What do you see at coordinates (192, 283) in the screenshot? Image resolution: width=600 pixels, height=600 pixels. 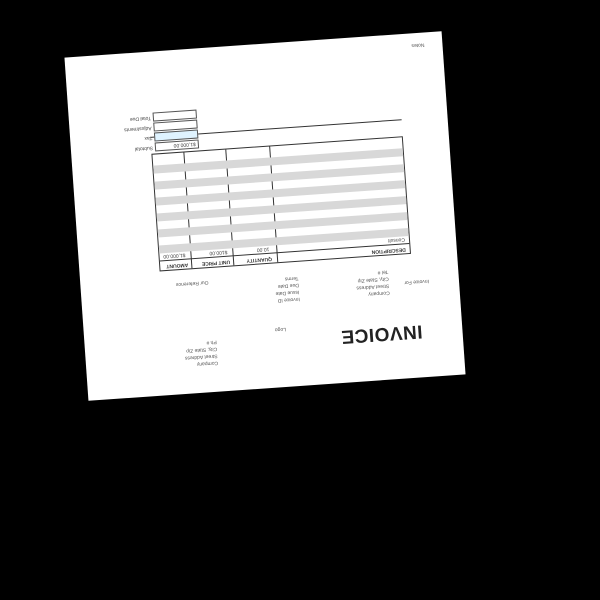 I see `subject-label: Our Reference` at bounding box center [192, 283].